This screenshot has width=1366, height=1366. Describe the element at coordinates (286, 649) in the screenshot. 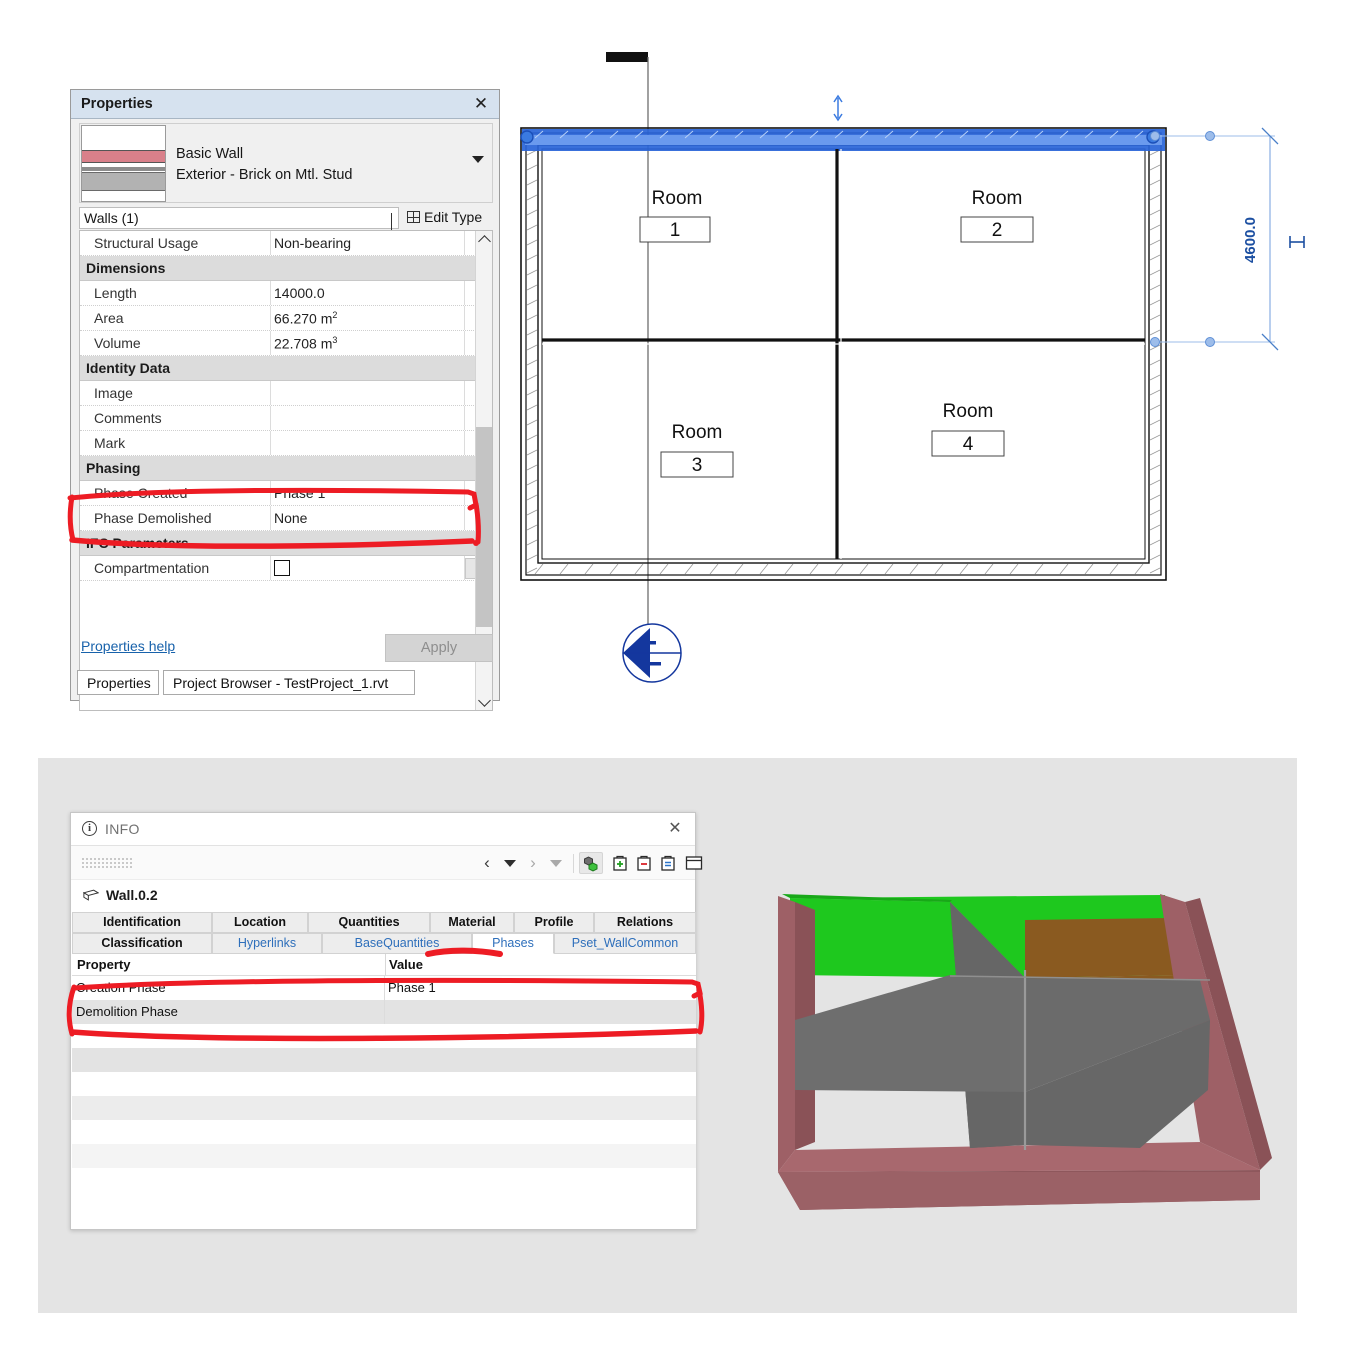

I see `properties-footer: Properties help Apply` at that location.